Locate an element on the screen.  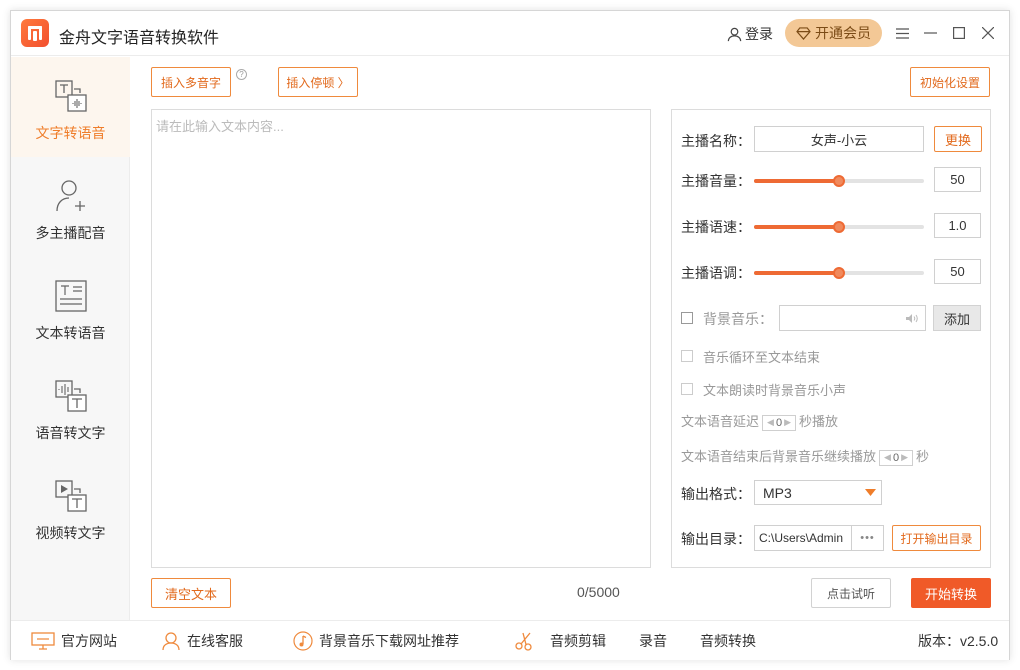
pitch-label: 主播语调： is located at coordinates (716, 273).